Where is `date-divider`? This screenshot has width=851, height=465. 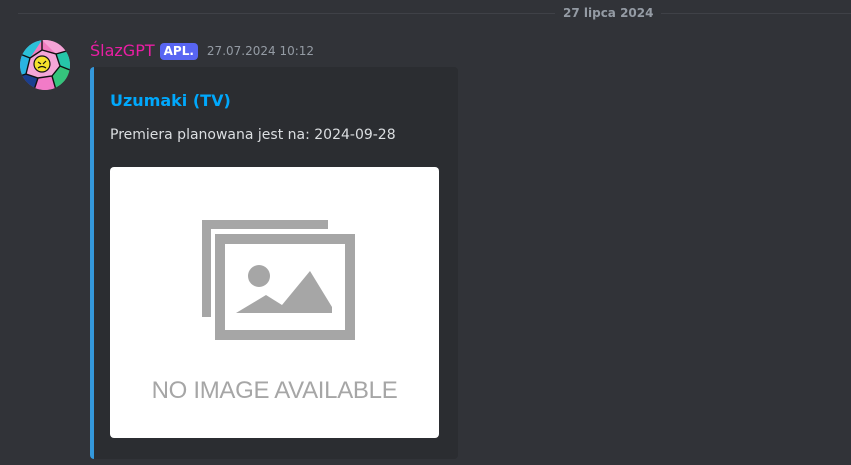 date-divider is located at coordinates (434, 13).